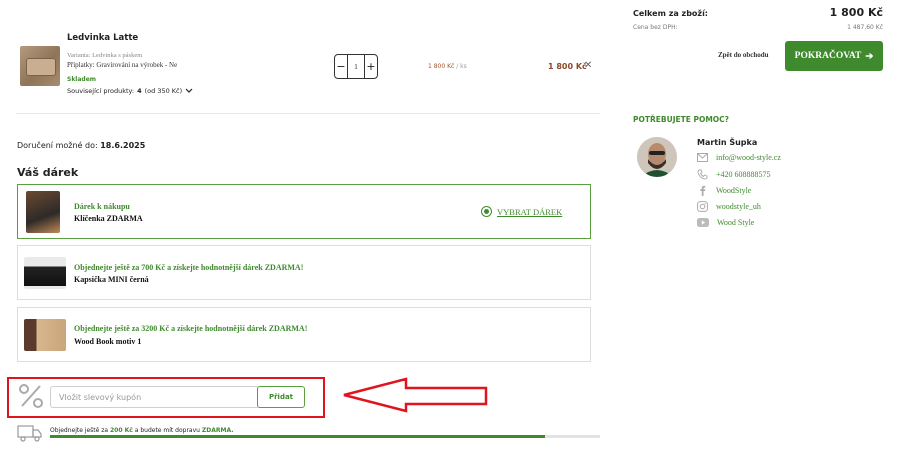 This screenshot has height=457, width=900. Describe the element at coordinates (281, 397) in the screenshot. I see `apply-coupon-button: Přidat` at that location.